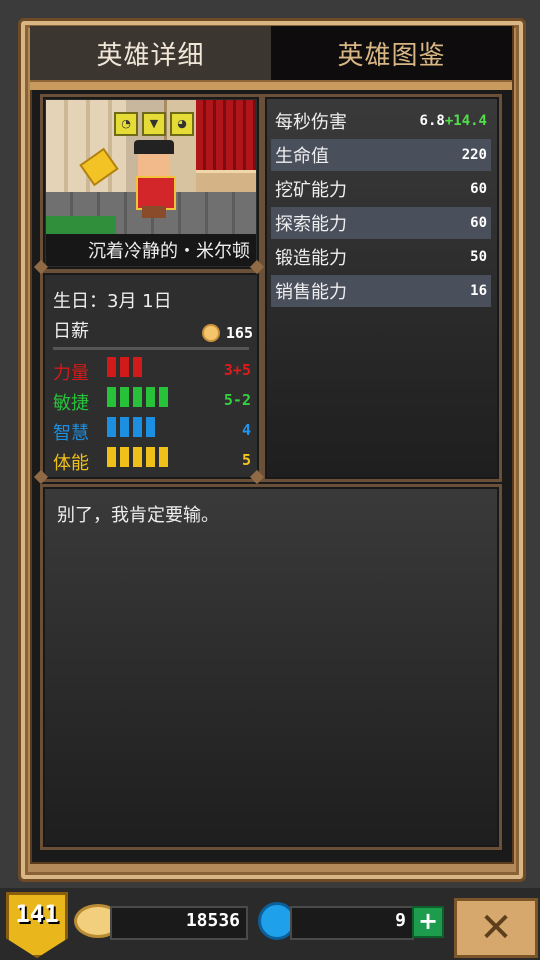  What do you see at coordinates (151, 348) in the screenshot?
I see `info-divider` at bounding box center [151, 348].